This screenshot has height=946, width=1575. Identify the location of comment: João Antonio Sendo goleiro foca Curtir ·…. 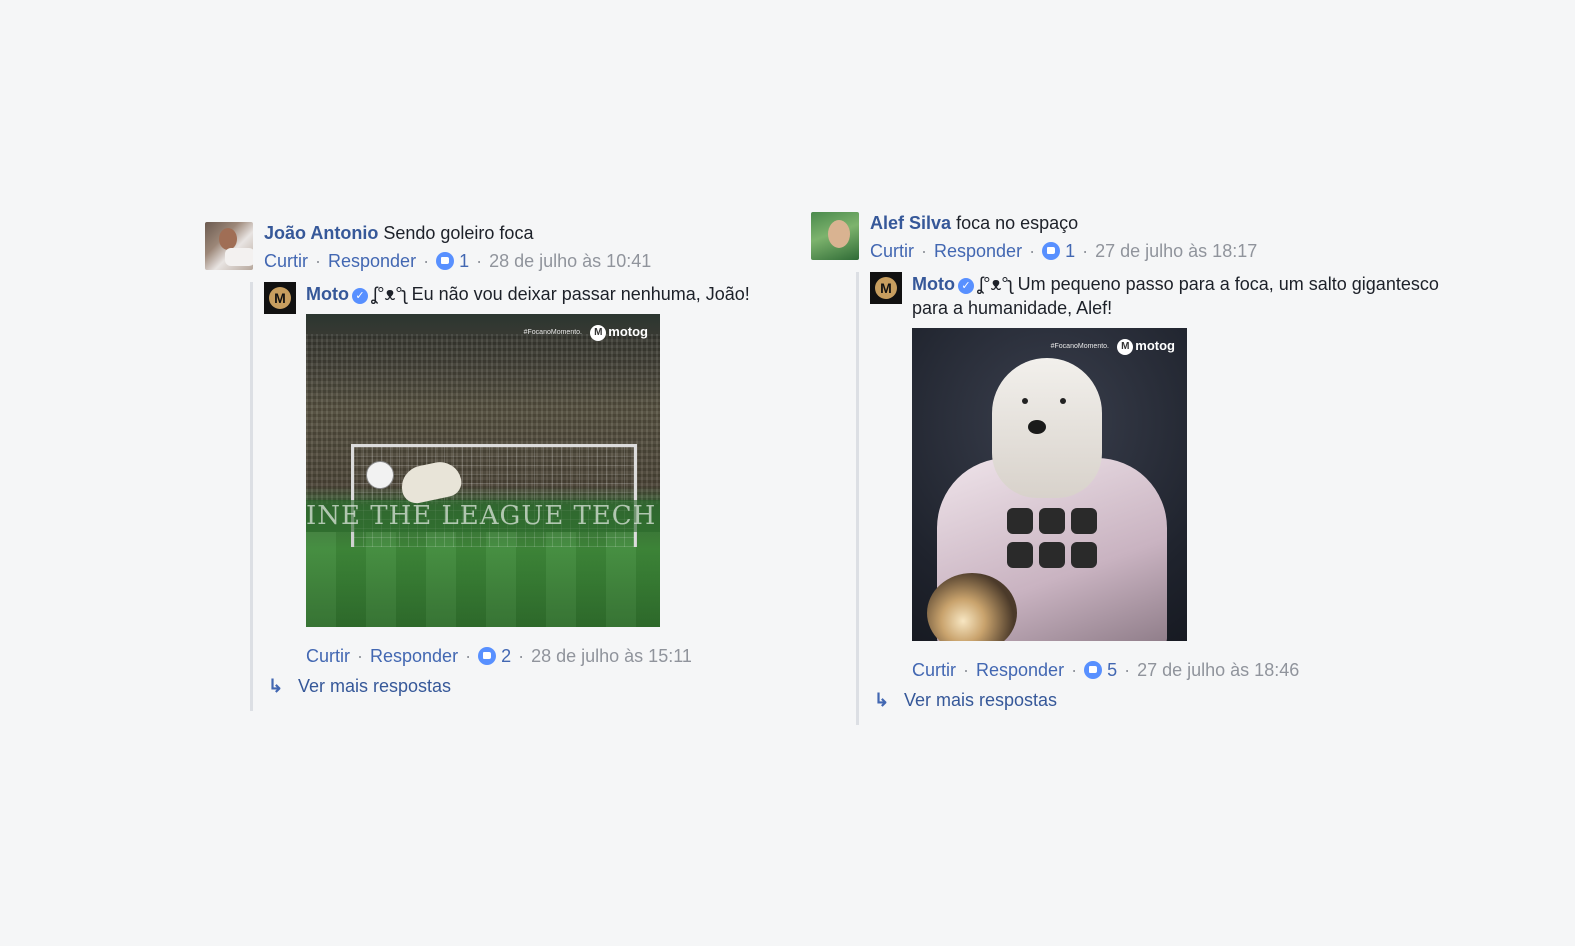
(492, 247).